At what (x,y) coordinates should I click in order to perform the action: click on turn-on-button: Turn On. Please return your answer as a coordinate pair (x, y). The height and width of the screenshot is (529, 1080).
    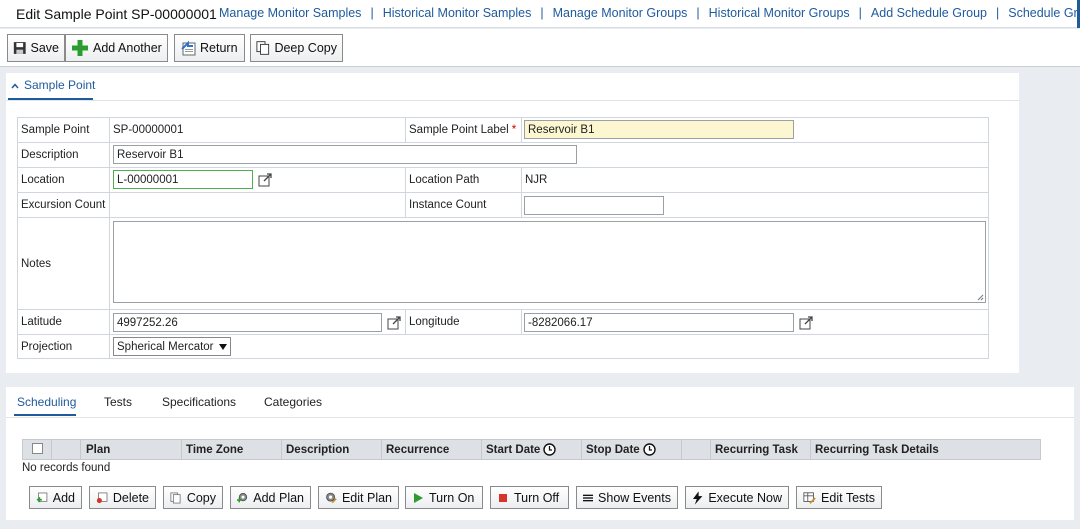
    Looking at the image, I should click on (444, 497).